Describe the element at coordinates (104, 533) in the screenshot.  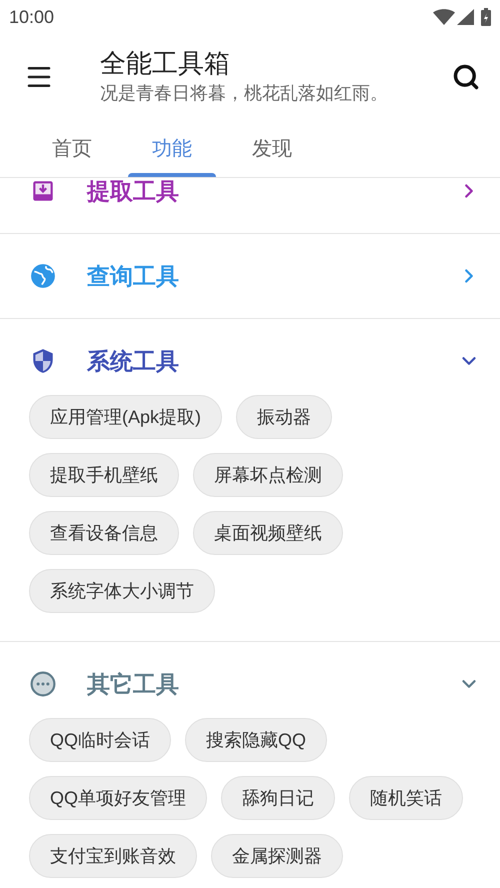
I see `tool-chip: 查看设备信息` at that location.